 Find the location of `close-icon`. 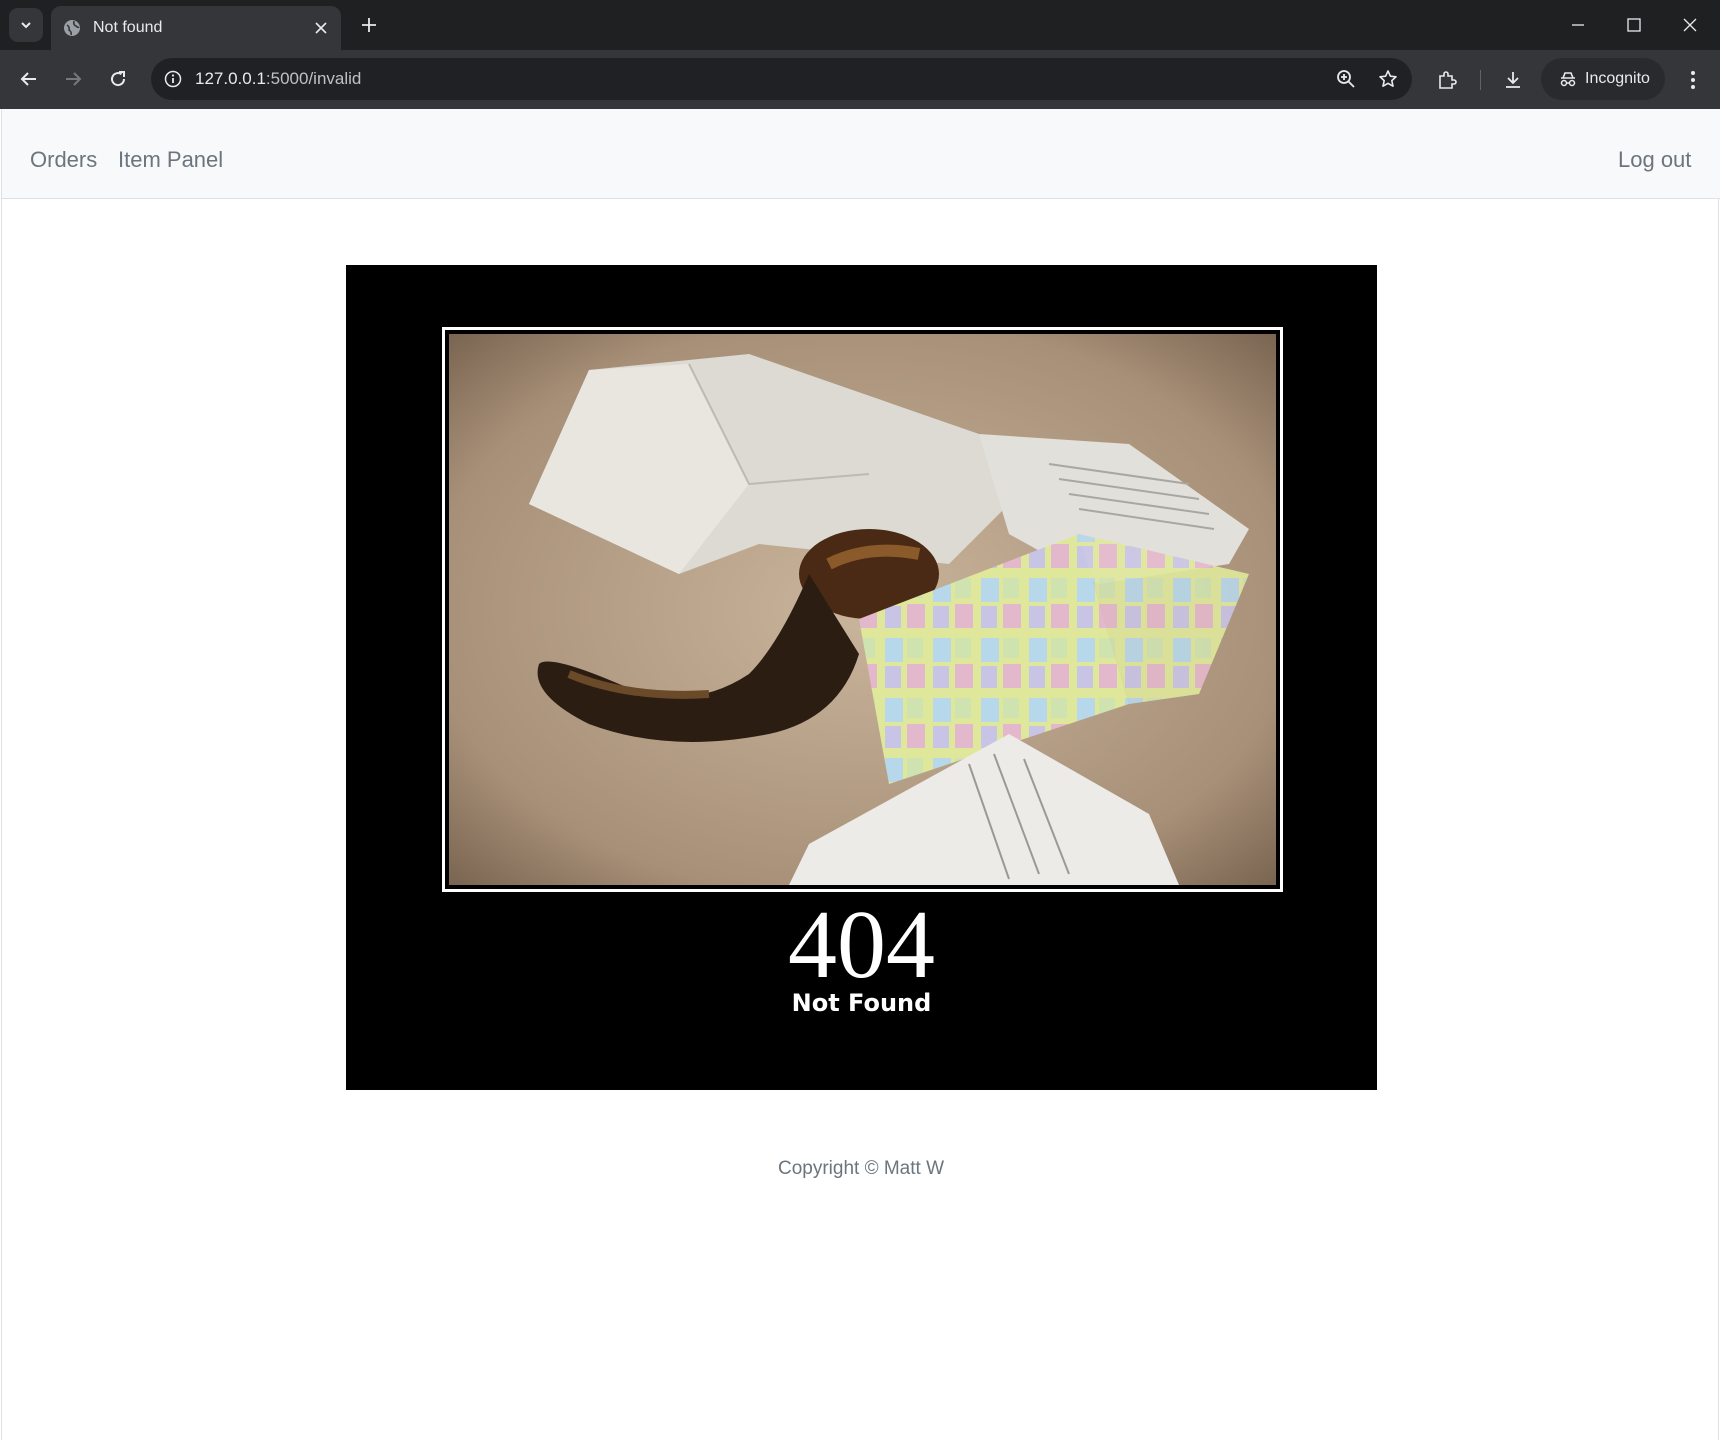

close-icon is located at coordinates (1690, 25).